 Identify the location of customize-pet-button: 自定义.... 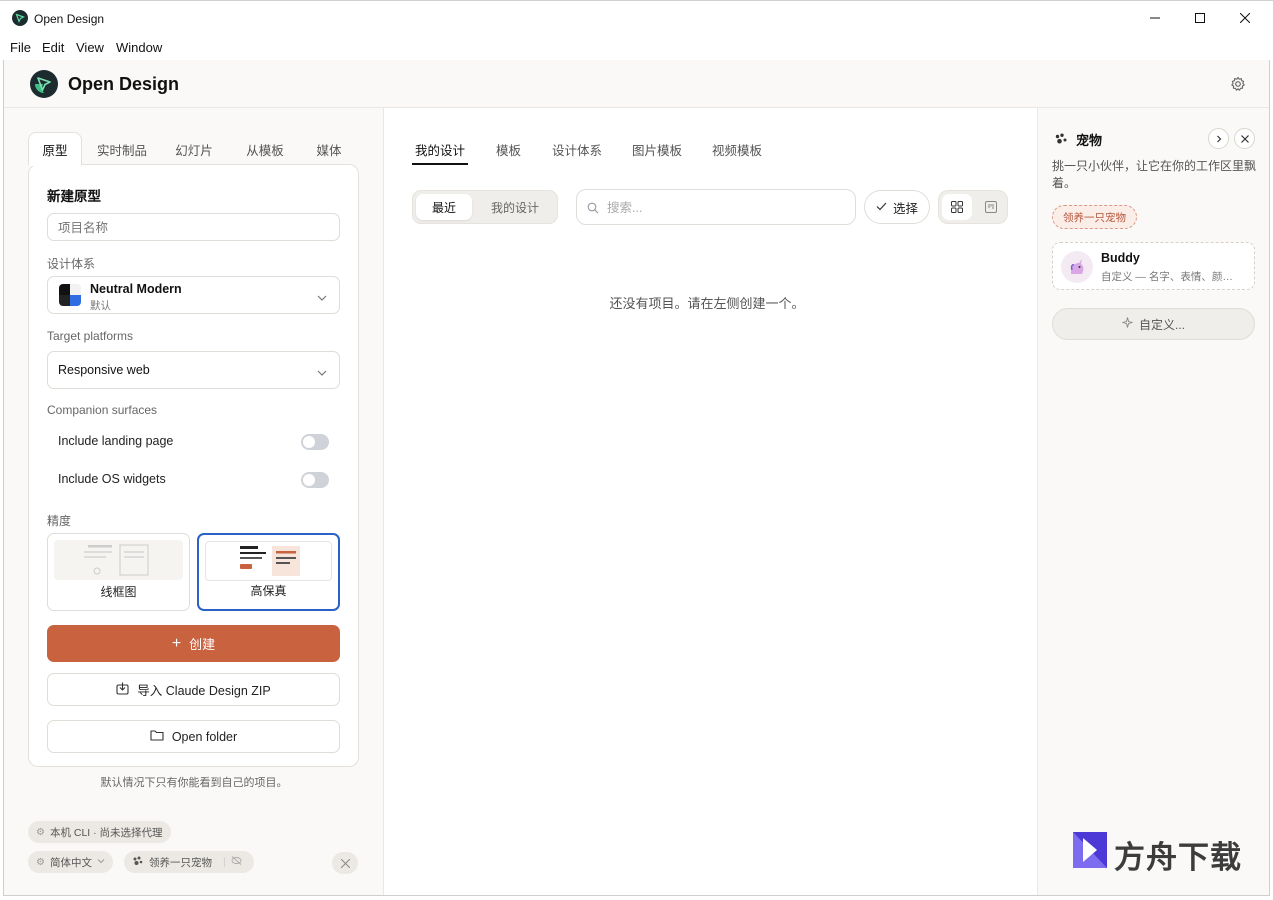
(1153, 324).